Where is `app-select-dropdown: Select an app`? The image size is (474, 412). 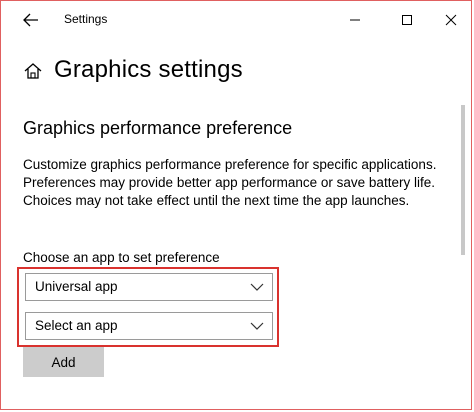 app-select-dropdown: Select an app is located at coordinates (149, 326).